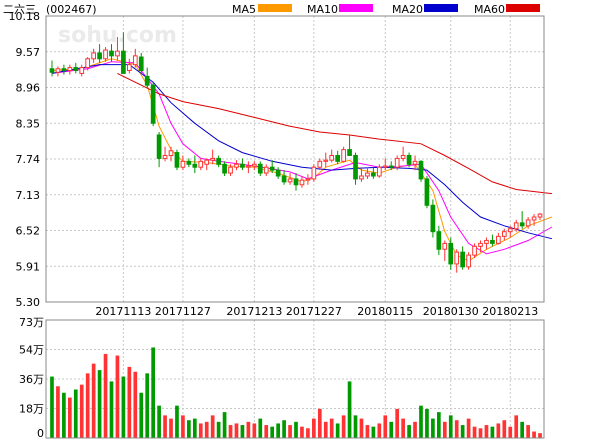 This screenshot has width=600, height=440. Describe the element at coordinates (28, 52) in the screenshot. I see `price-tick-label: 9.57` at that location.